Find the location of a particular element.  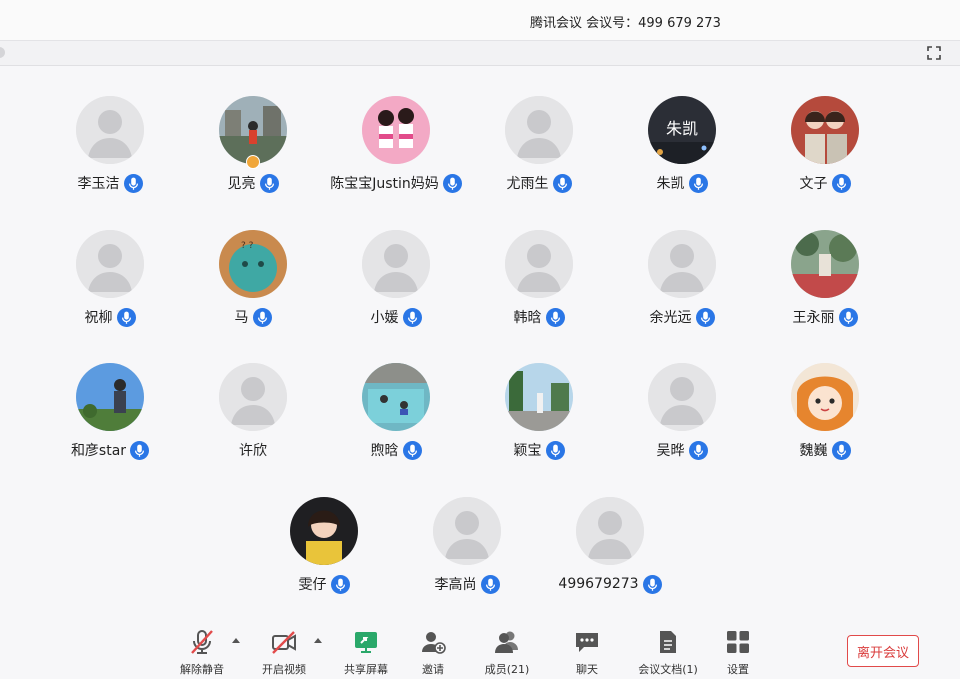

participant-name: 余光远 is located at coordinates (670, 318).